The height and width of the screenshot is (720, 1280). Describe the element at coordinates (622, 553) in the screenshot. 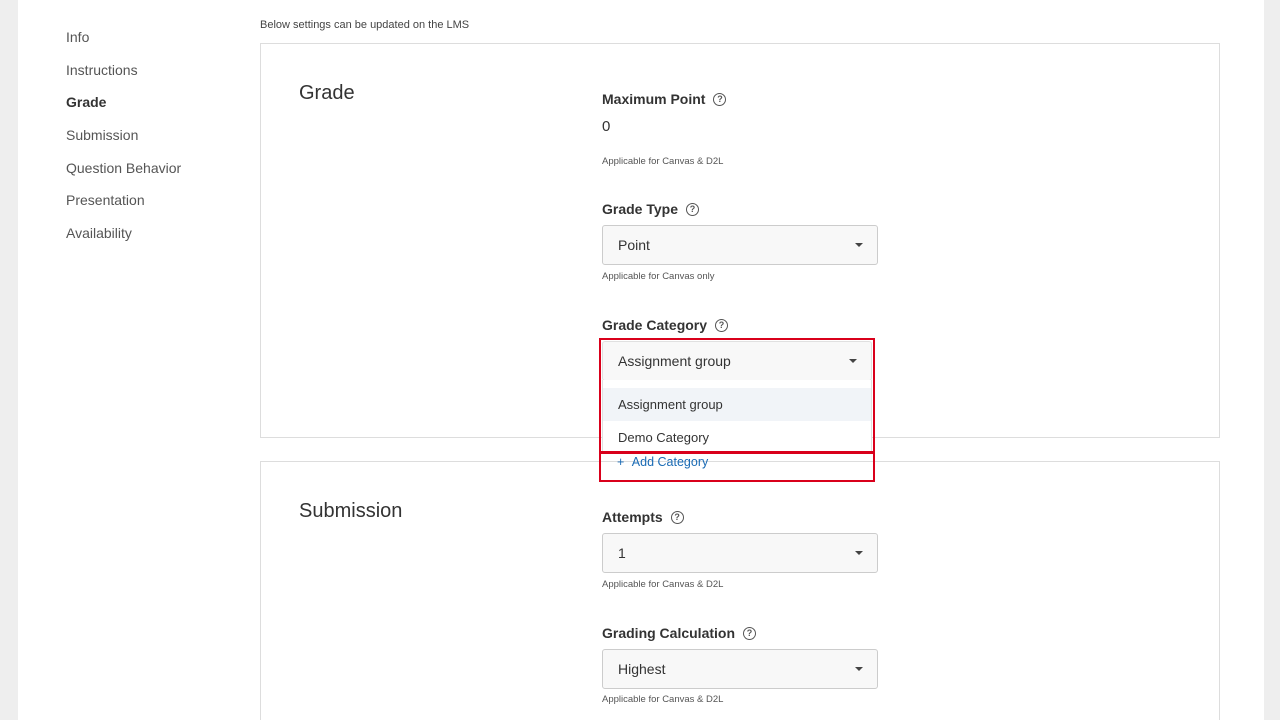

I see `attempts-selected-value: 1` at that location.